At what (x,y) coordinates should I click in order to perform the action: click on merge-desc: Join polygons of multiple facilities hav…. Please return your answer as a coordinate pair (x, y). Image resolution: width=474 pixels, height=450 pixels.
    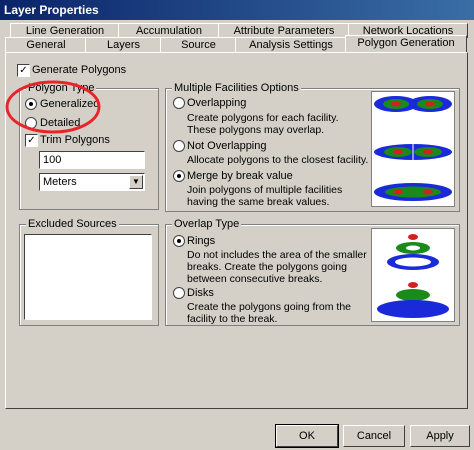
    Looking at the image, I should click on (265, 196).